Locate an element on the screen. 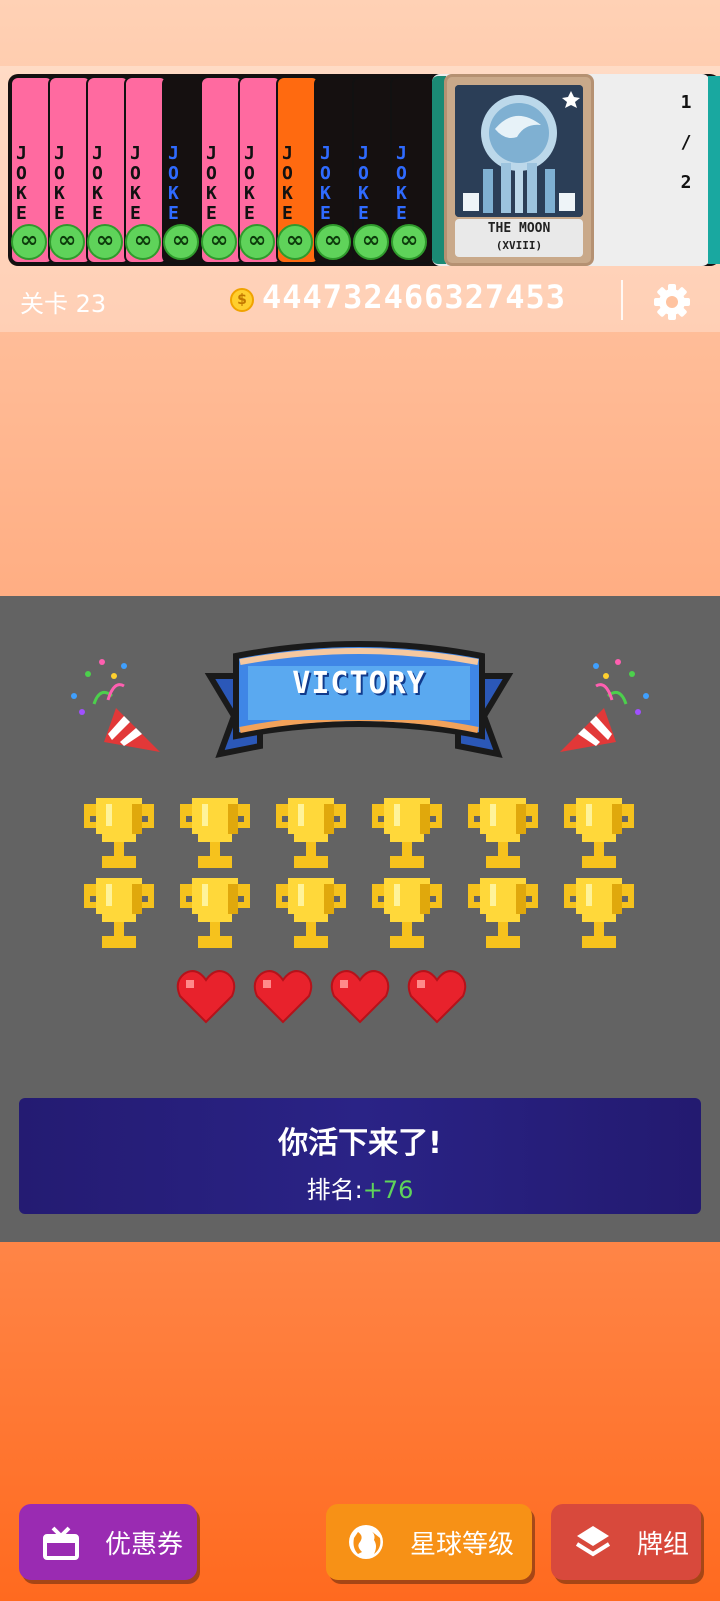 Image resolution: width=720 pixels, height=1601 pixels. the-moon-card: THE MOON (XVIII) is located at coordinates (519, 170).